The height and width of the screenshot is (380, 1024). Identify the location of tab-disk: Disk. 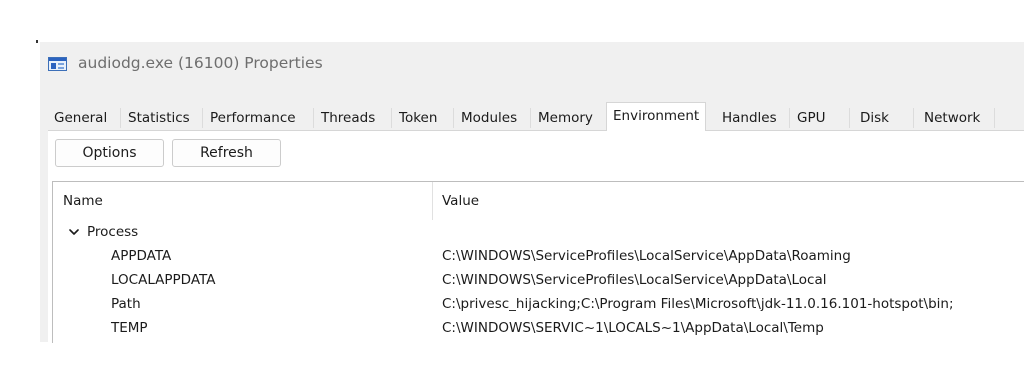
(874, 118).